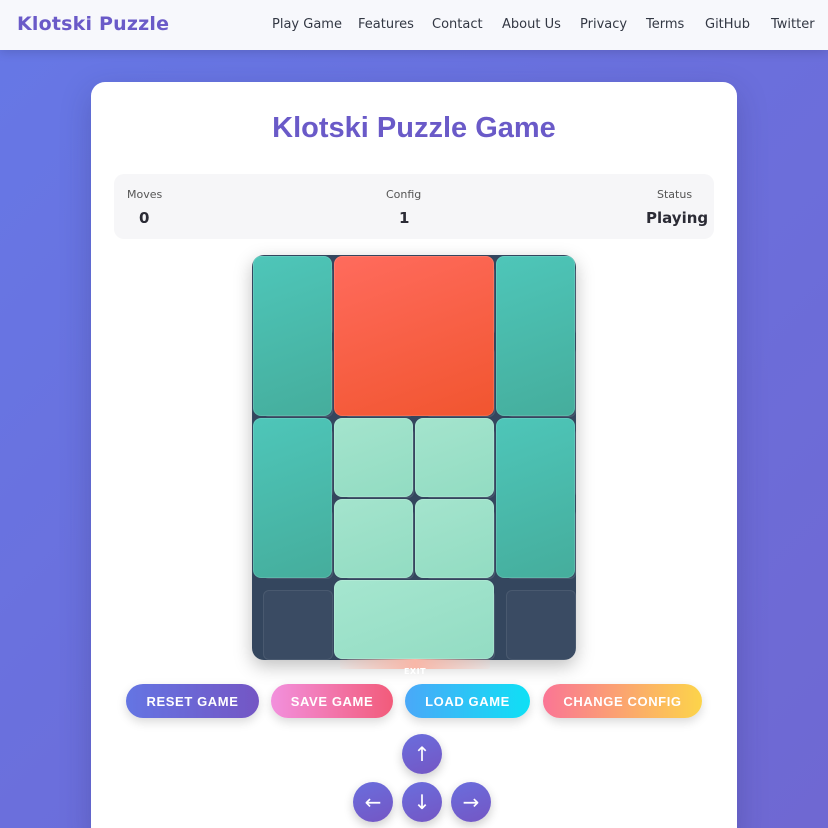  I want to click on nav-link-privacy: Privacy, so click(603, 24).